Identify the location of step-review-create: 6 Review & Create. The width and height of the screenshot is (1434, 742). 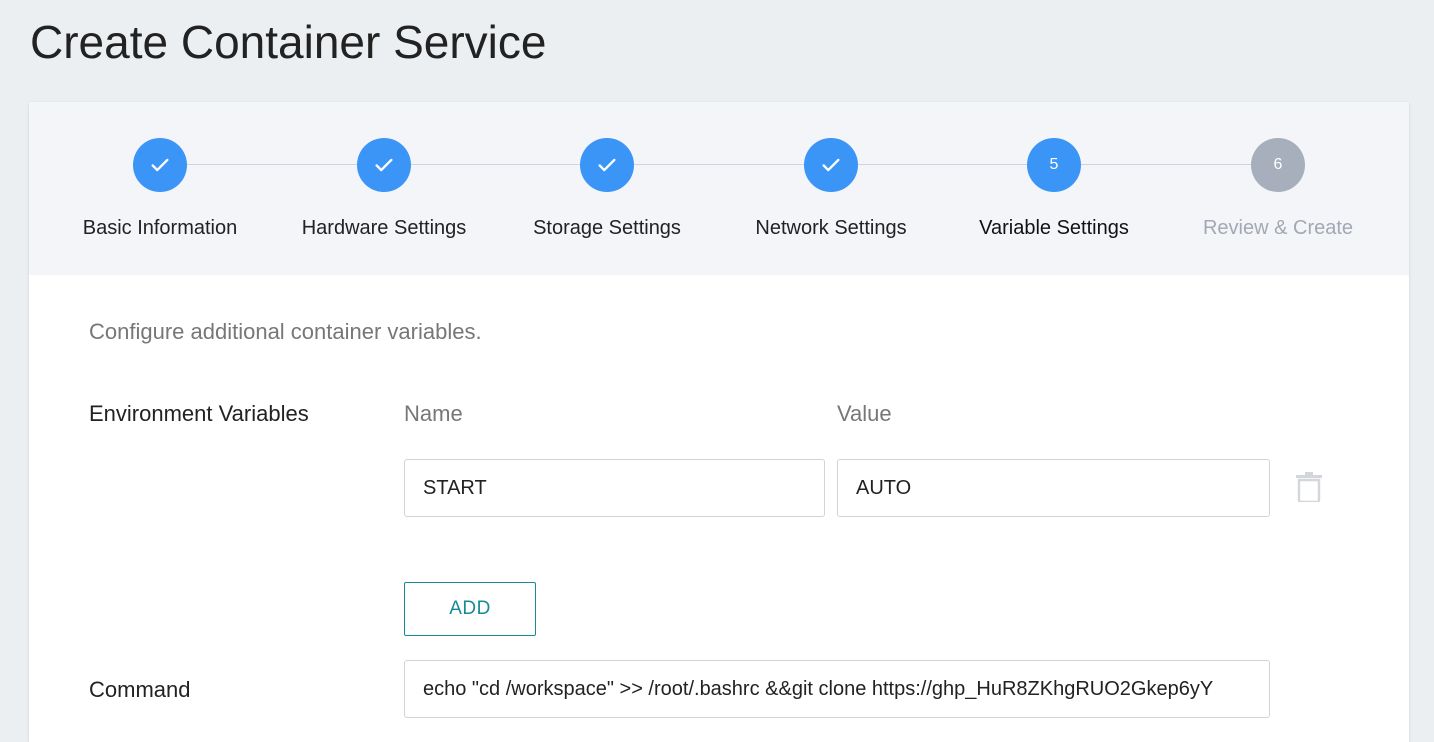
(1278, 191).